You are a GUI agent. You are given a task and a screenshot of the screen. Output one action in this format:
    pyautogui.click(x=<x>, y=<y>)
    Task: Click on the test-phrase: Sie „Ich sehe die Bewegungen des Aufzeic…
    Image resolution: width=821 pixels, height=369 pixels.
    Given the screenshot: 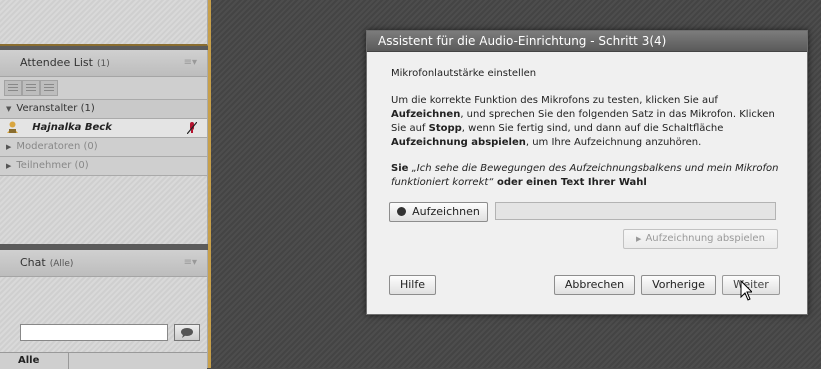 What is the action you would take?
    pyautogui.click(x=585, y=175)
    